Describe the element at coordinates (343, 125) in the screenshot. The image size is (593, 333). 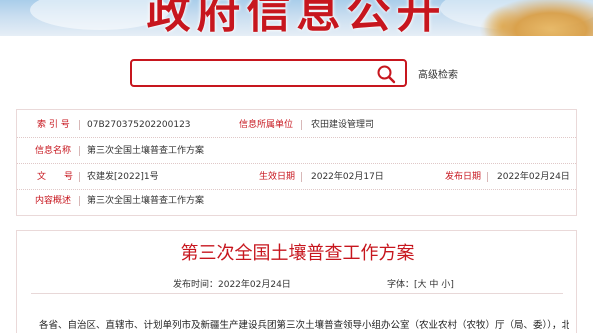
I see `org-value: 农田建设管理司` at that location.